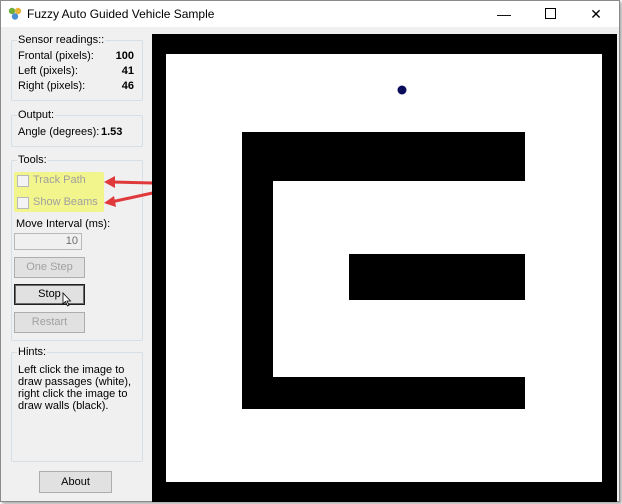  I want to click on one-step-button: One Step, so click(49, 267).